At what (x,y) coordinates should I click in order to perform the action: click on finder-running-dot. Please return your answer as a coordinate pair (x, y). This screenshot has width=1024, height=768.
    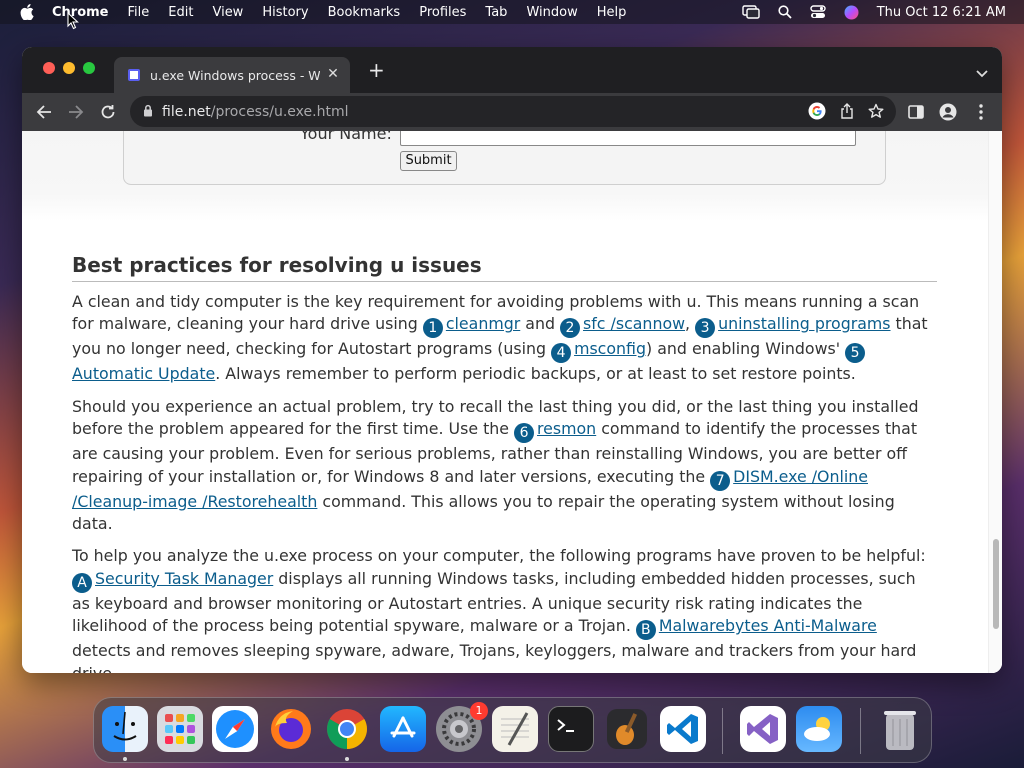
    Looking at the image, I should click on (125, 759).